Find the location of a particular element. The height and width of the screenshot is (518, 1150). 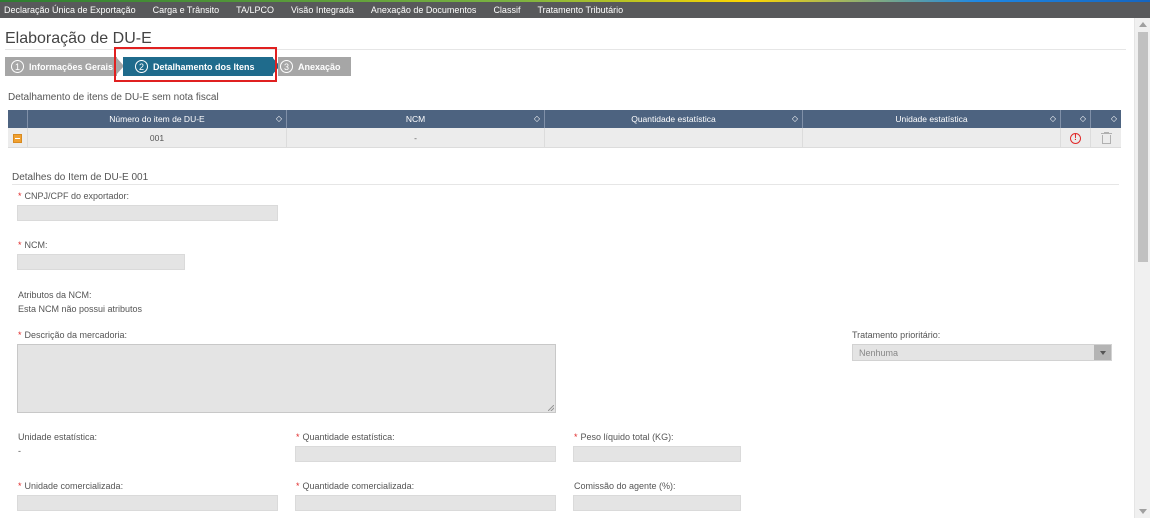

peso-liquido-label: * Peso líquido total (KG): is located at coordinates (624, 437).